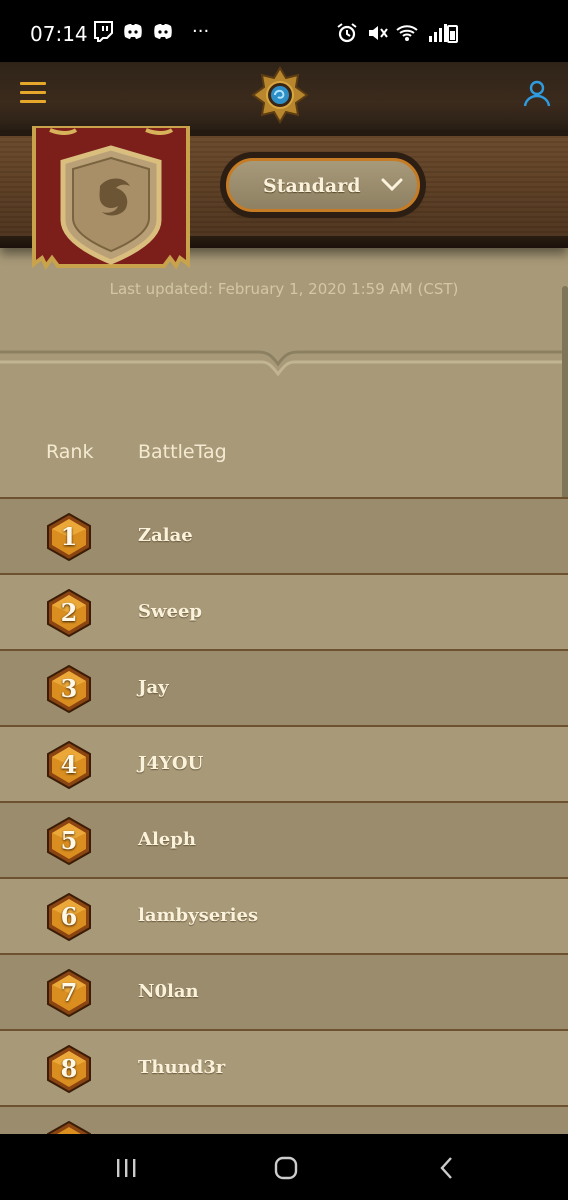  I want to click on table-row: 2 Sweep, so click(284, 611).